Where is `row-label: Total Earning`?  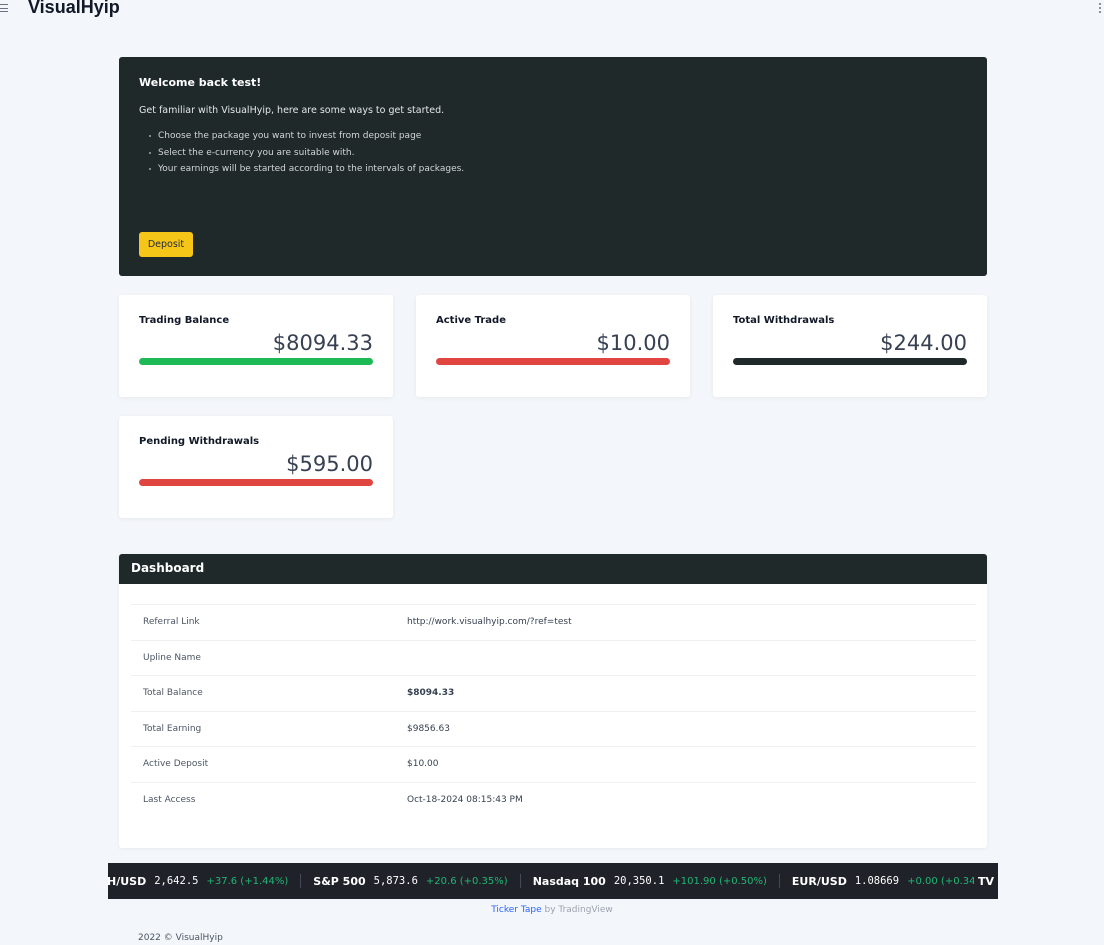 row-label: Total Earning is located at coordinates (172, 728).